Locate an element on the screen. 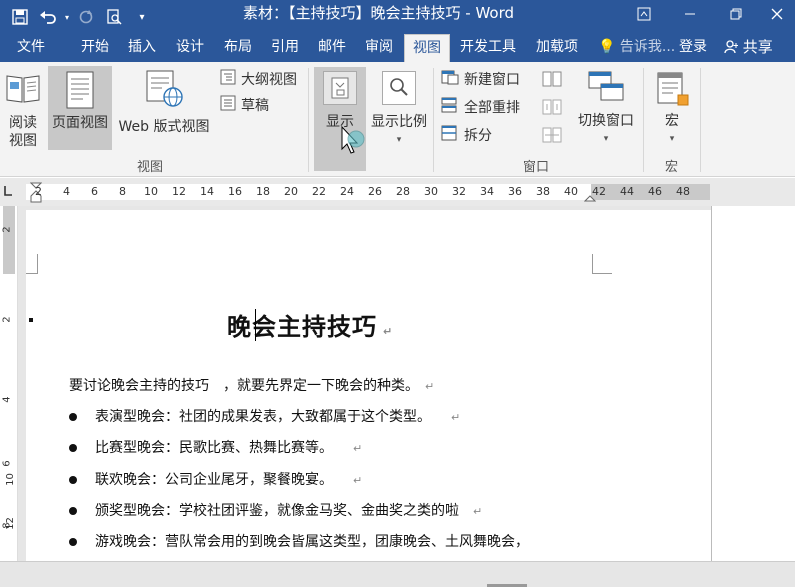 Image resolution: width=795 pixels, height=587 pixels. restore-icon is located at coordinates (736, 14).